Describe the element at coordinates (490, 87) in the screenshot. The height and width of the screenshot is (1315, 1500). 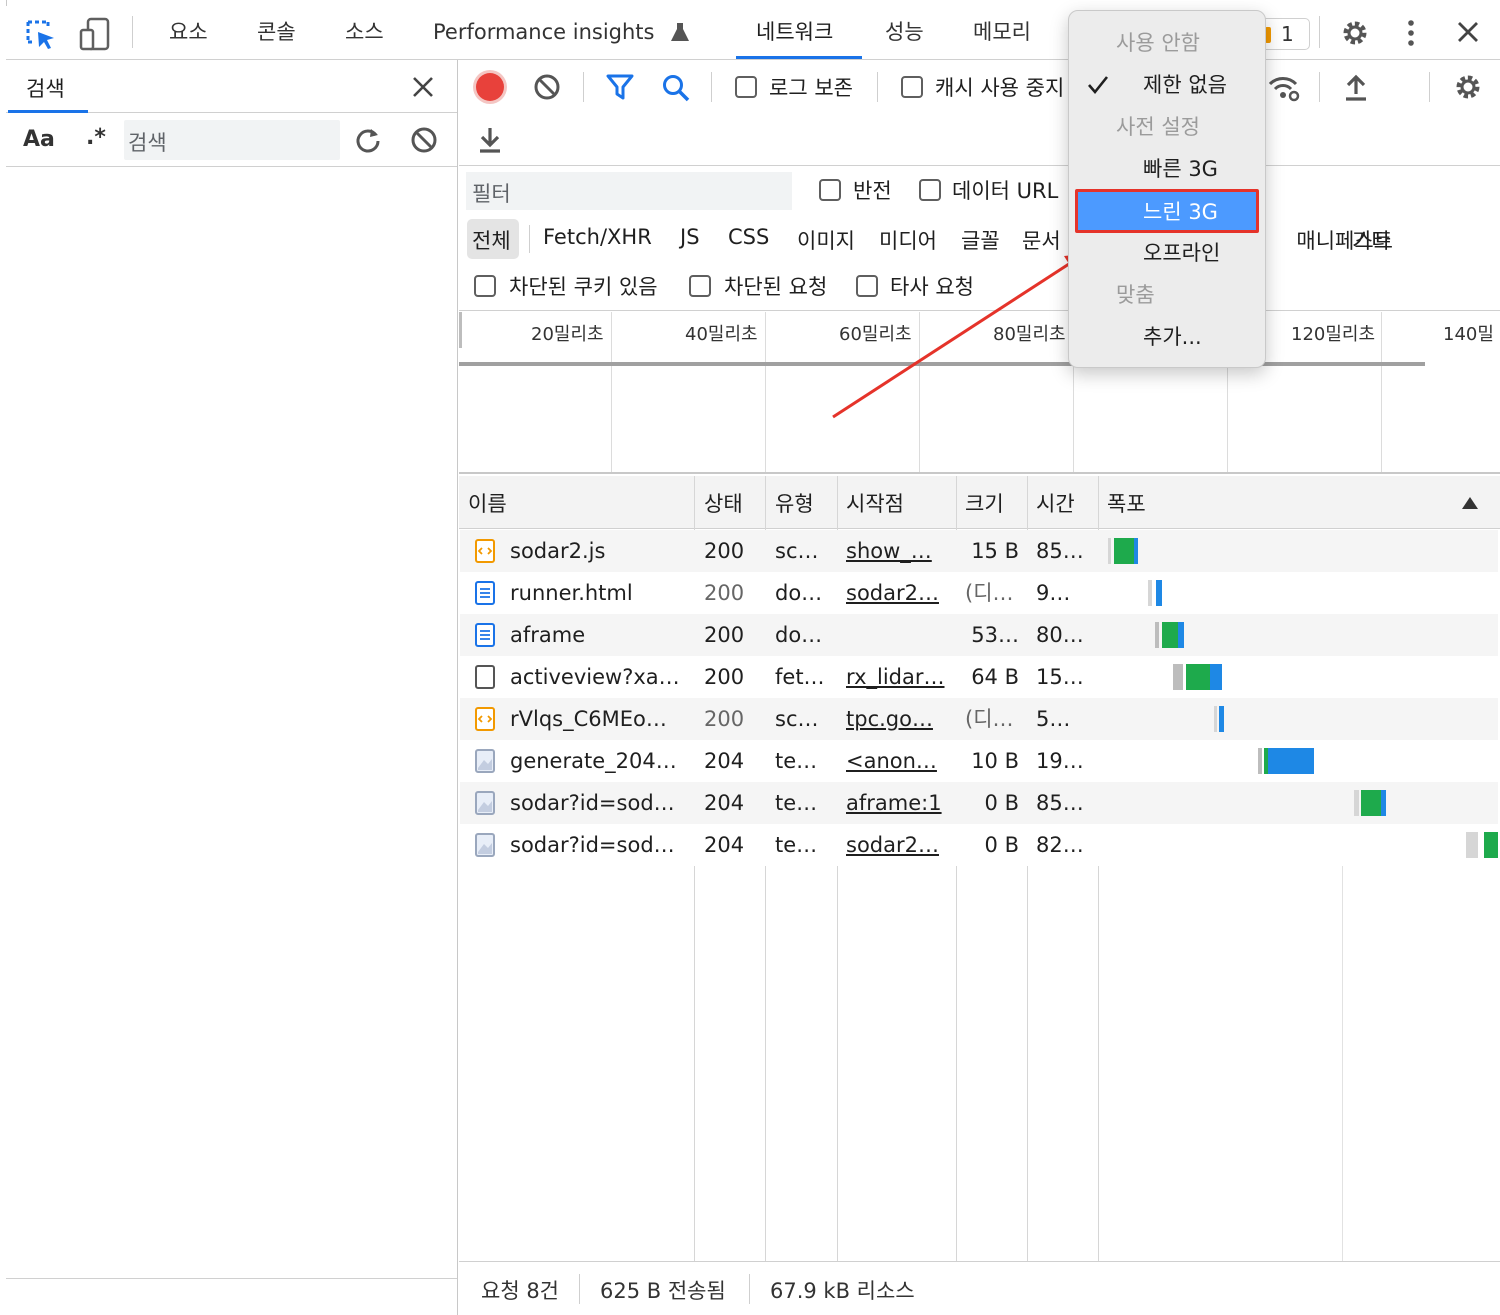
I see `record-button` at that location.